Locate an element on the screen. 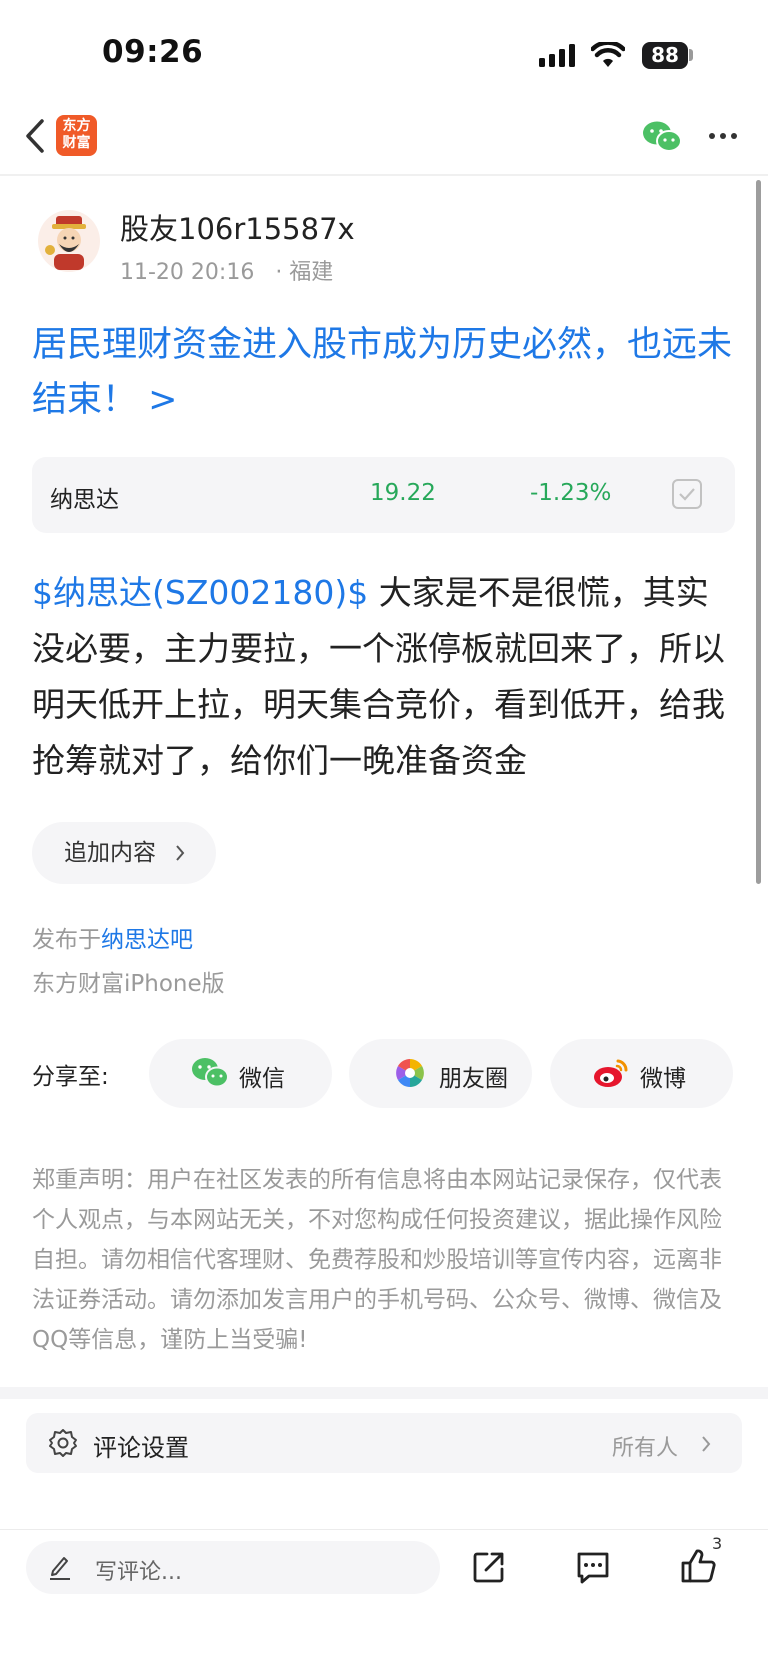  add-watchlist-checkbox is located at coordinates (687, 494).